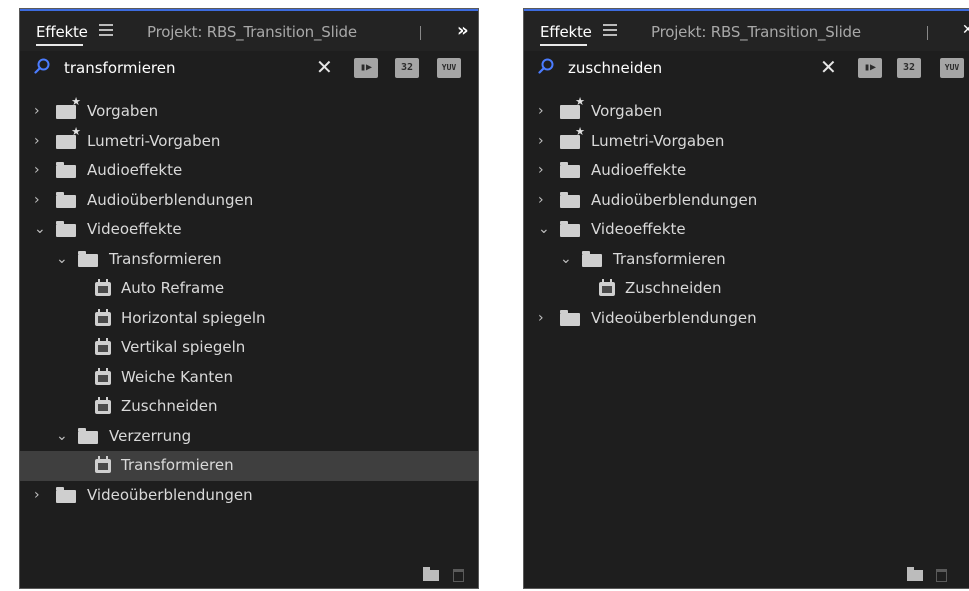  I want to click on tree-row-label: Horizontal spiegeln, so click(193, 317).